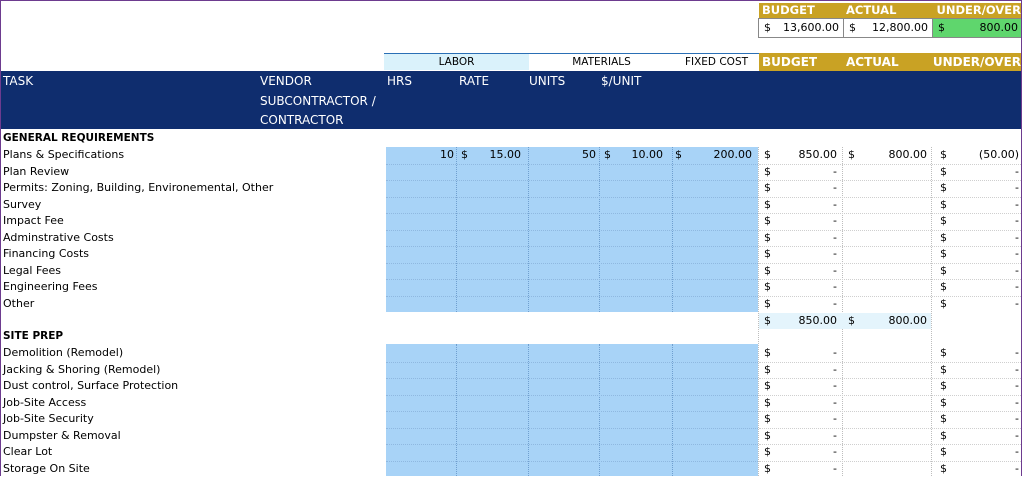 This screenshot has width=1022, height=477. I want to click on task-name: Other, so click(18, 304).